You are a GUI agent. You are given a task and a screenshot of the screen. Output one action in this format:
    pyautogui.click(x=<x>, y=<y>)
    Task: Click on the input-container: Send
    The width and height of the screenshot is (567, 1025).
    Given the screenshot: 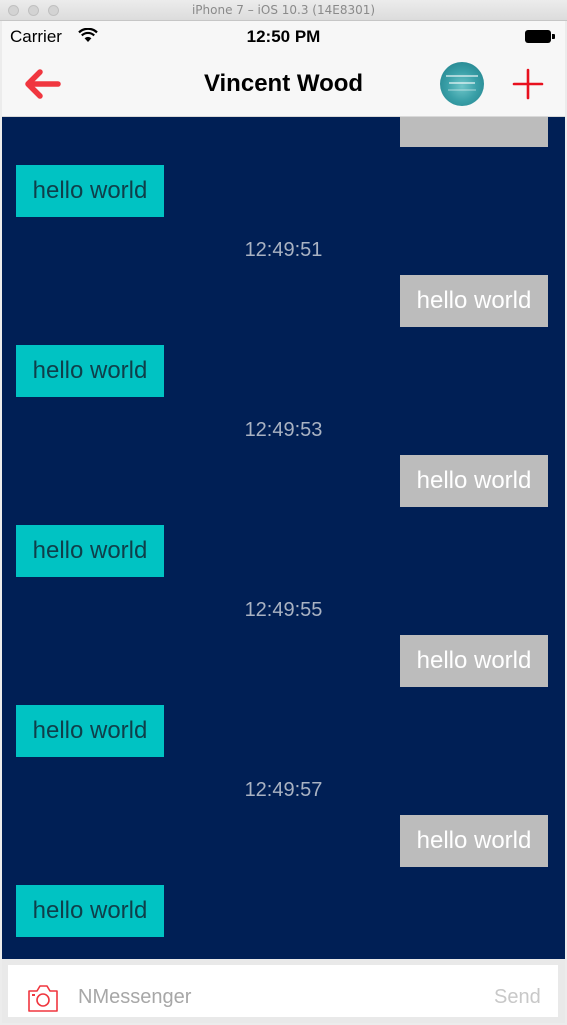 What is the action you would take?
    pyautogui.click(x=283, y=991)
    